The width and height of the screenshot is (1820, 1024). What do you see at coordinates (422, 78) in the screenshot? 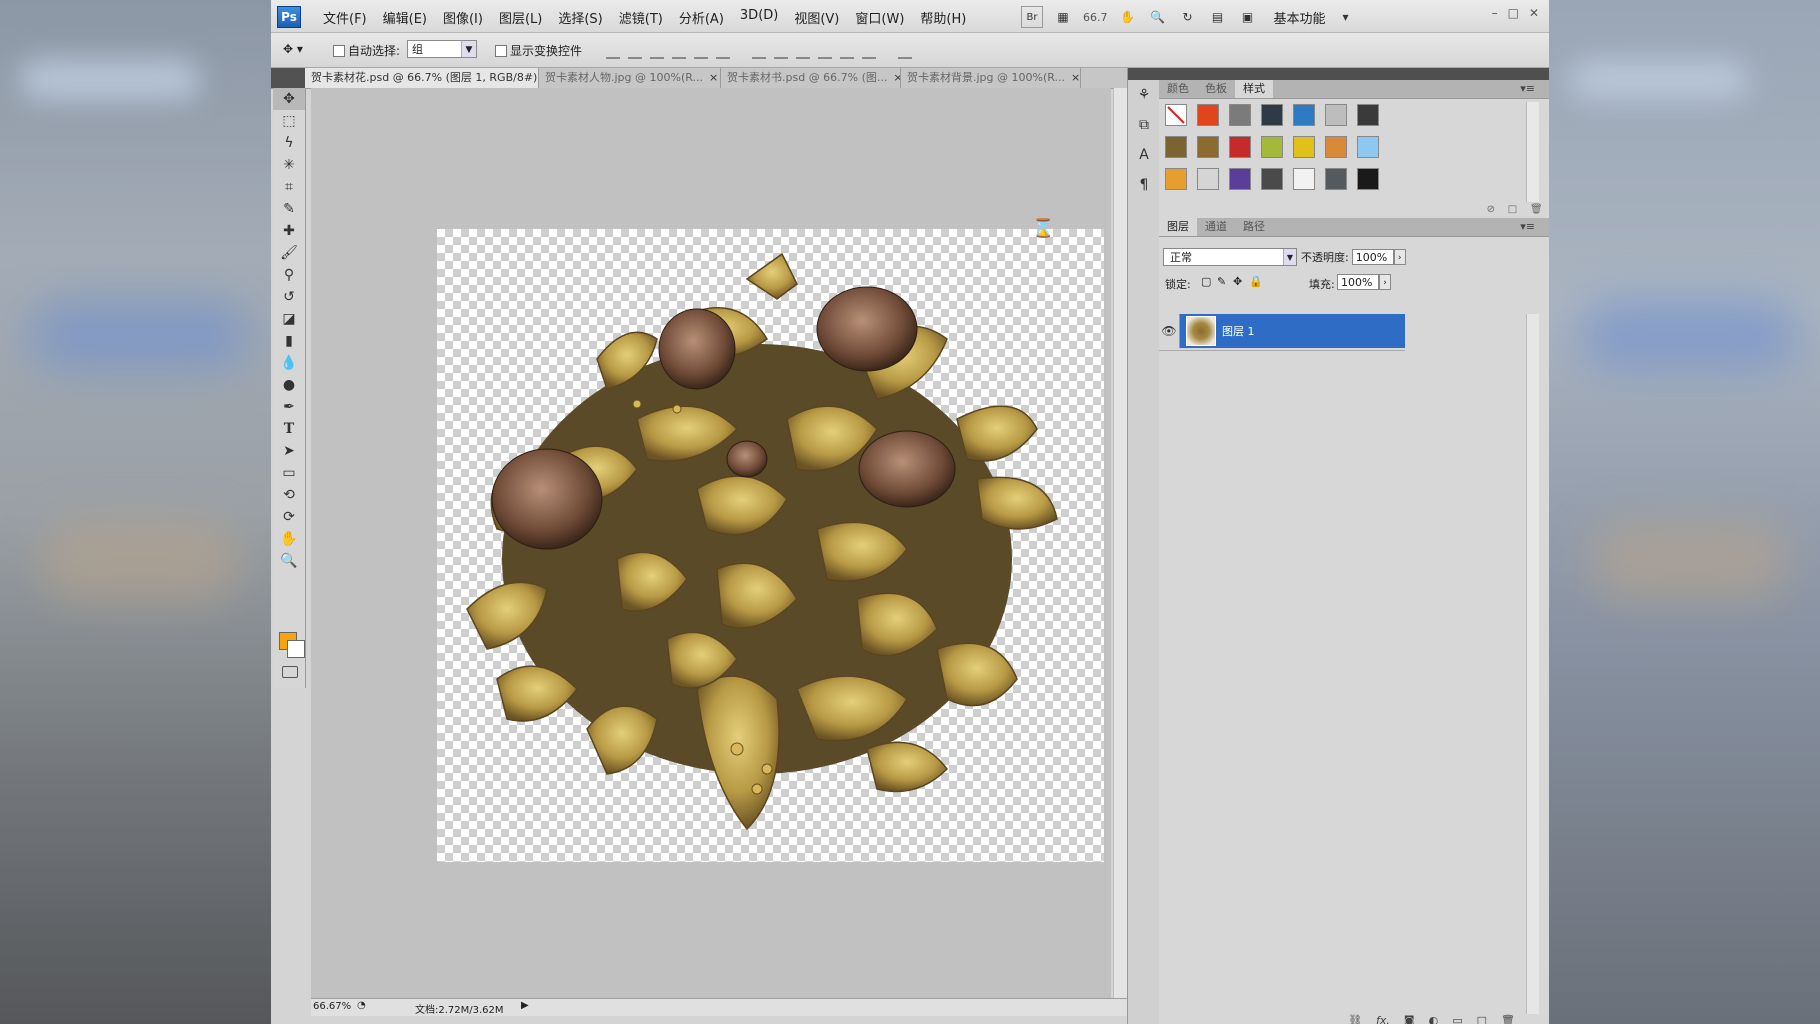
I see `document-tab: 贺卡素材花.psd @ 66.7% (图层 1, RGB/8#)×` at bounding box center [422, 78].